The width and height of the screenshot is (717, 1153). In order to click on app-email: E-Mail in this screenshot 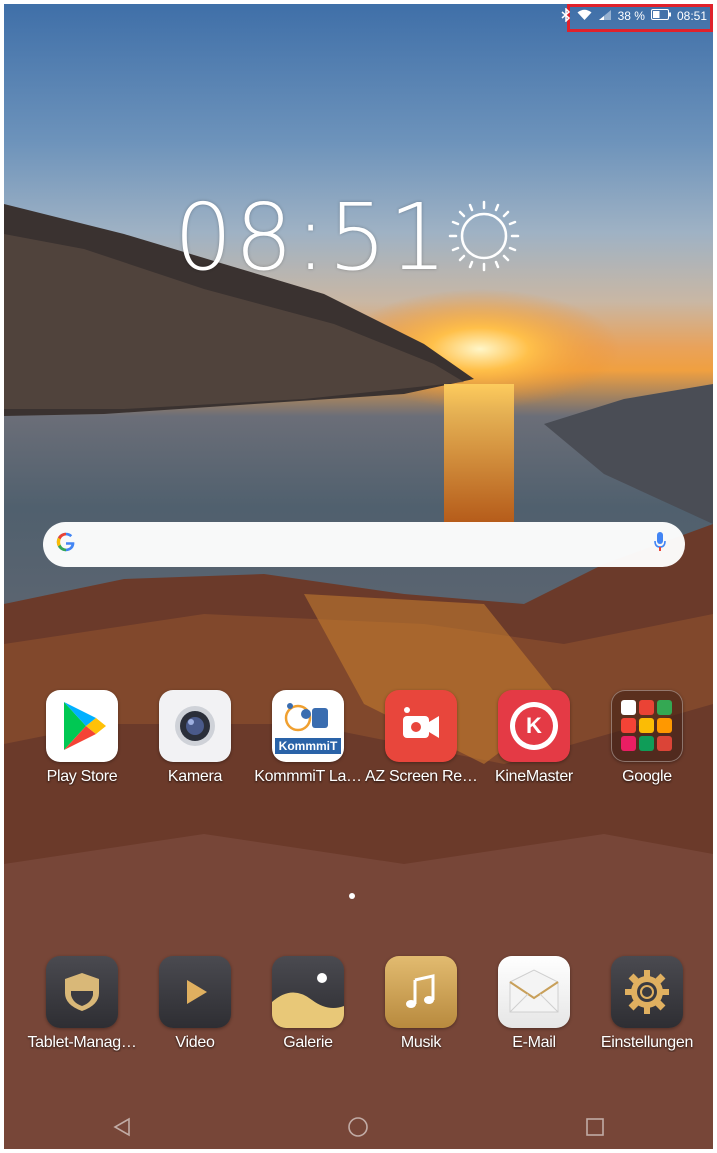, I will do `click(534, 1004)`.